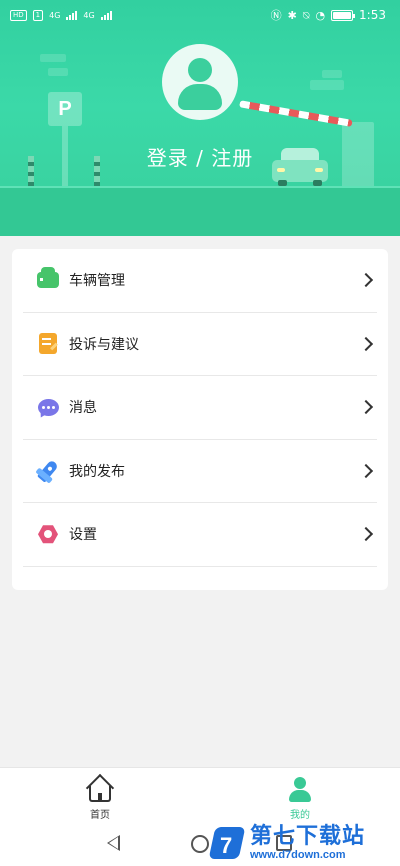  Describe the element at coordinates (372, 15) in the screenshot. I see `status-time: 1:53` at that location.